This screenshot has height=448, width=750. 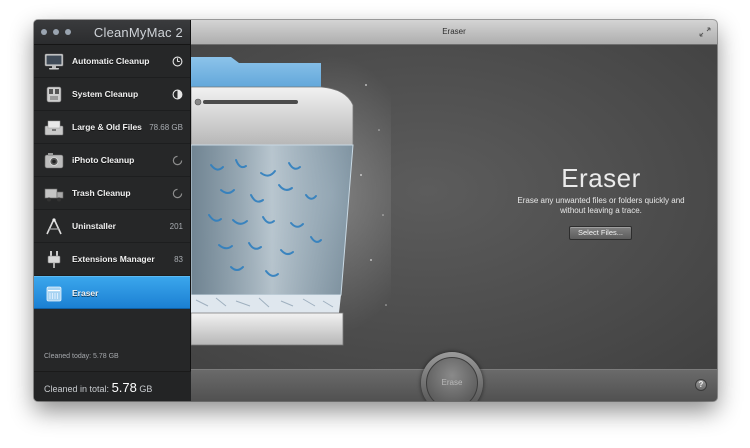 I want to click on cleaned-today: Cleaned today: 5.78 GB, so click(x=81, y=356).